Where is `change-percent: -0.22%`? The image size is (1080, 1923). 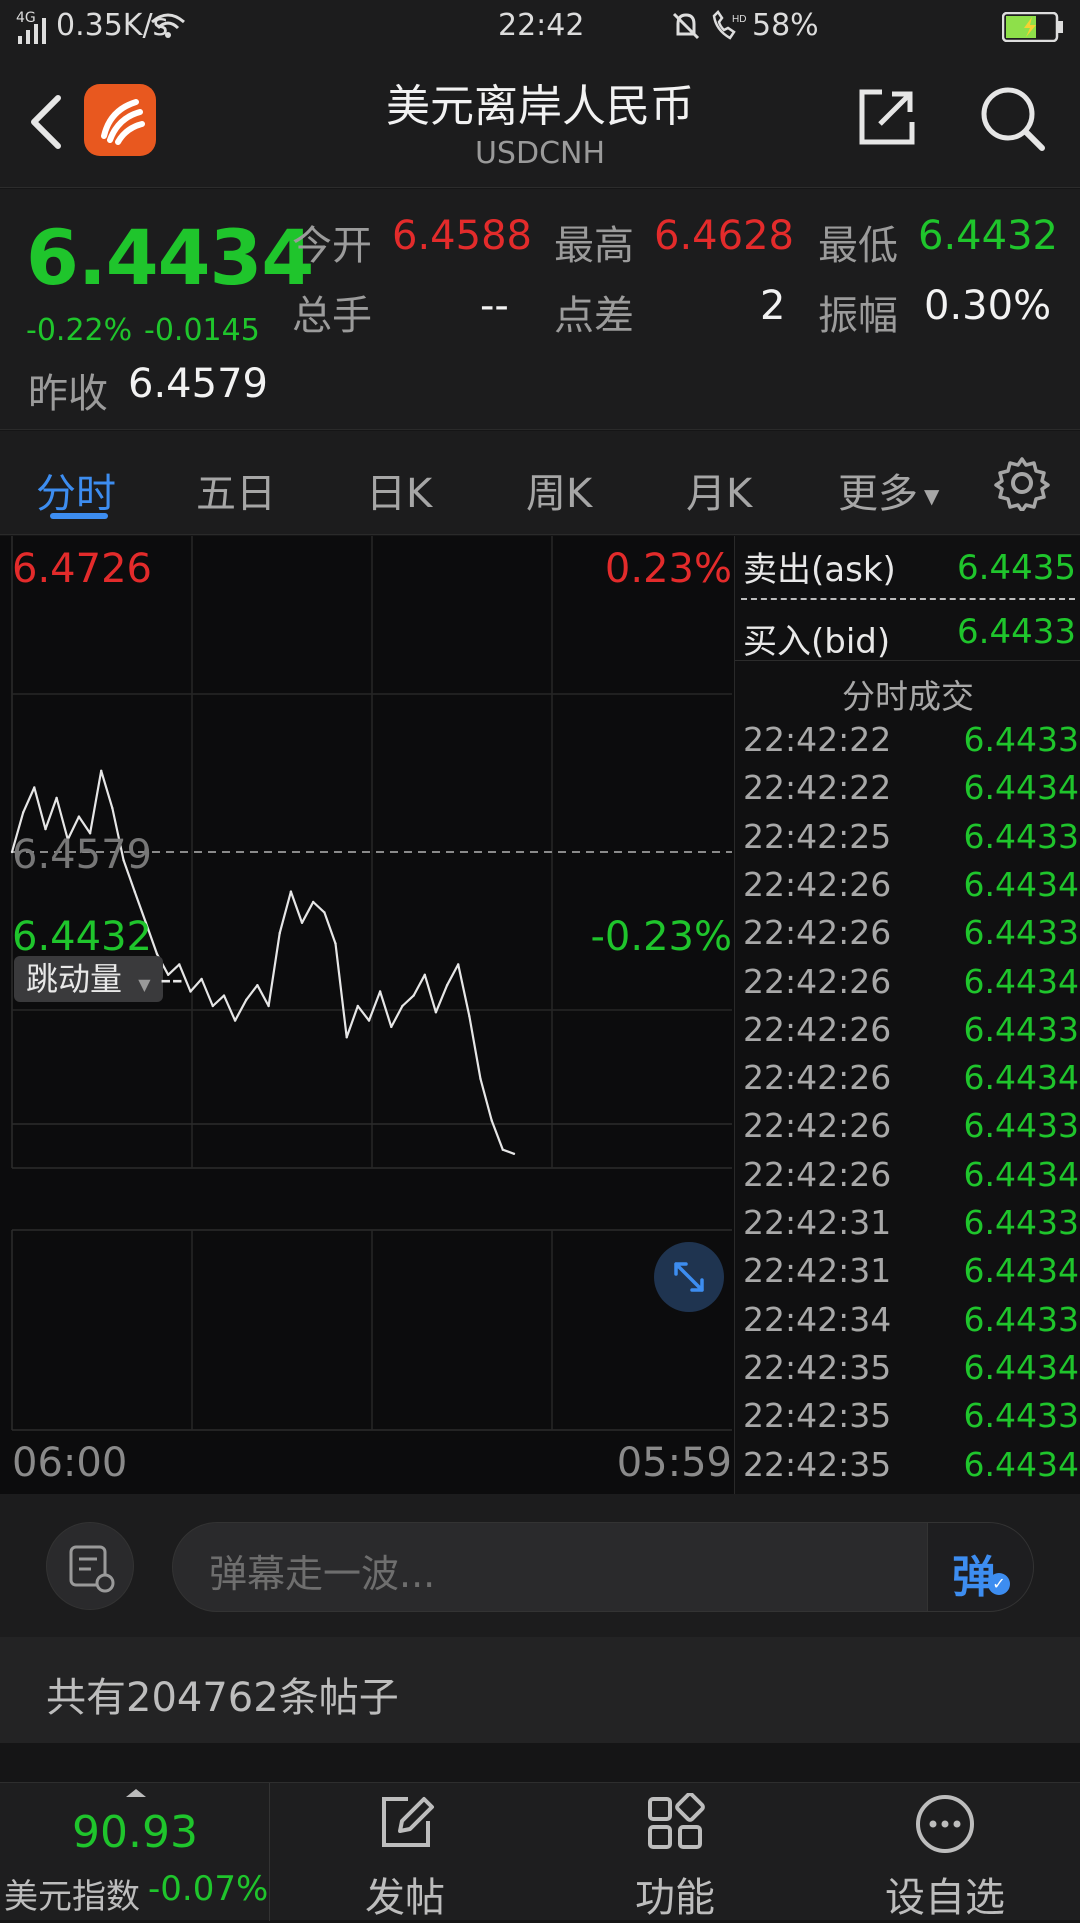 change-percent: -0.22% is located at coordinates (79, 330).